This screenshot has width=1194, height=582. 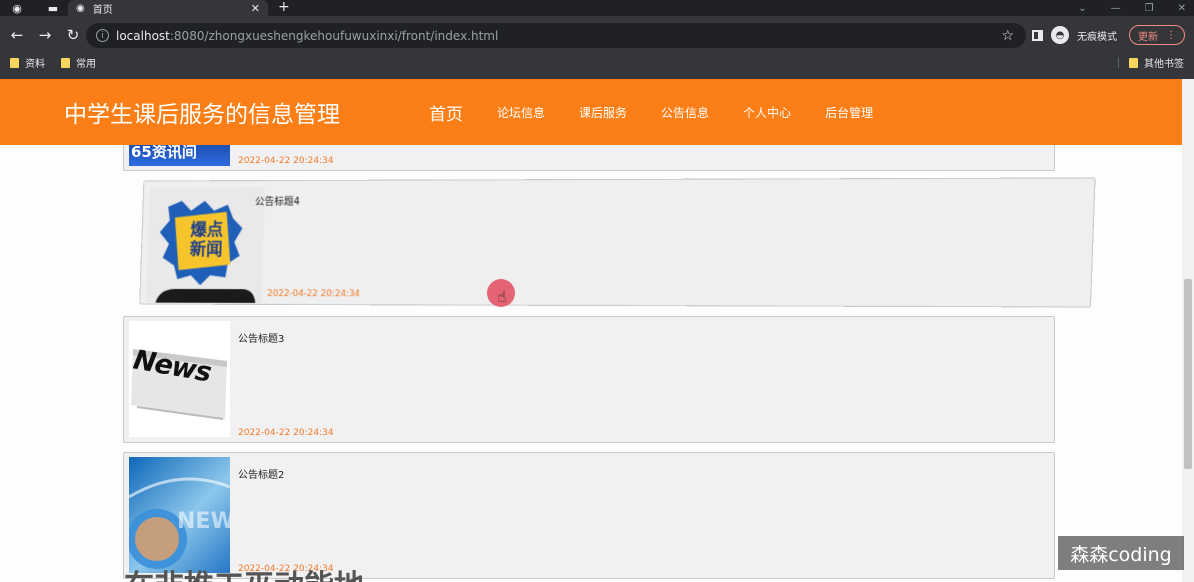 What do you see at coordinates (685, 112) in the screenshot?
I see `nav-item-notices: 公告信息` at bounding box center [685, 112].